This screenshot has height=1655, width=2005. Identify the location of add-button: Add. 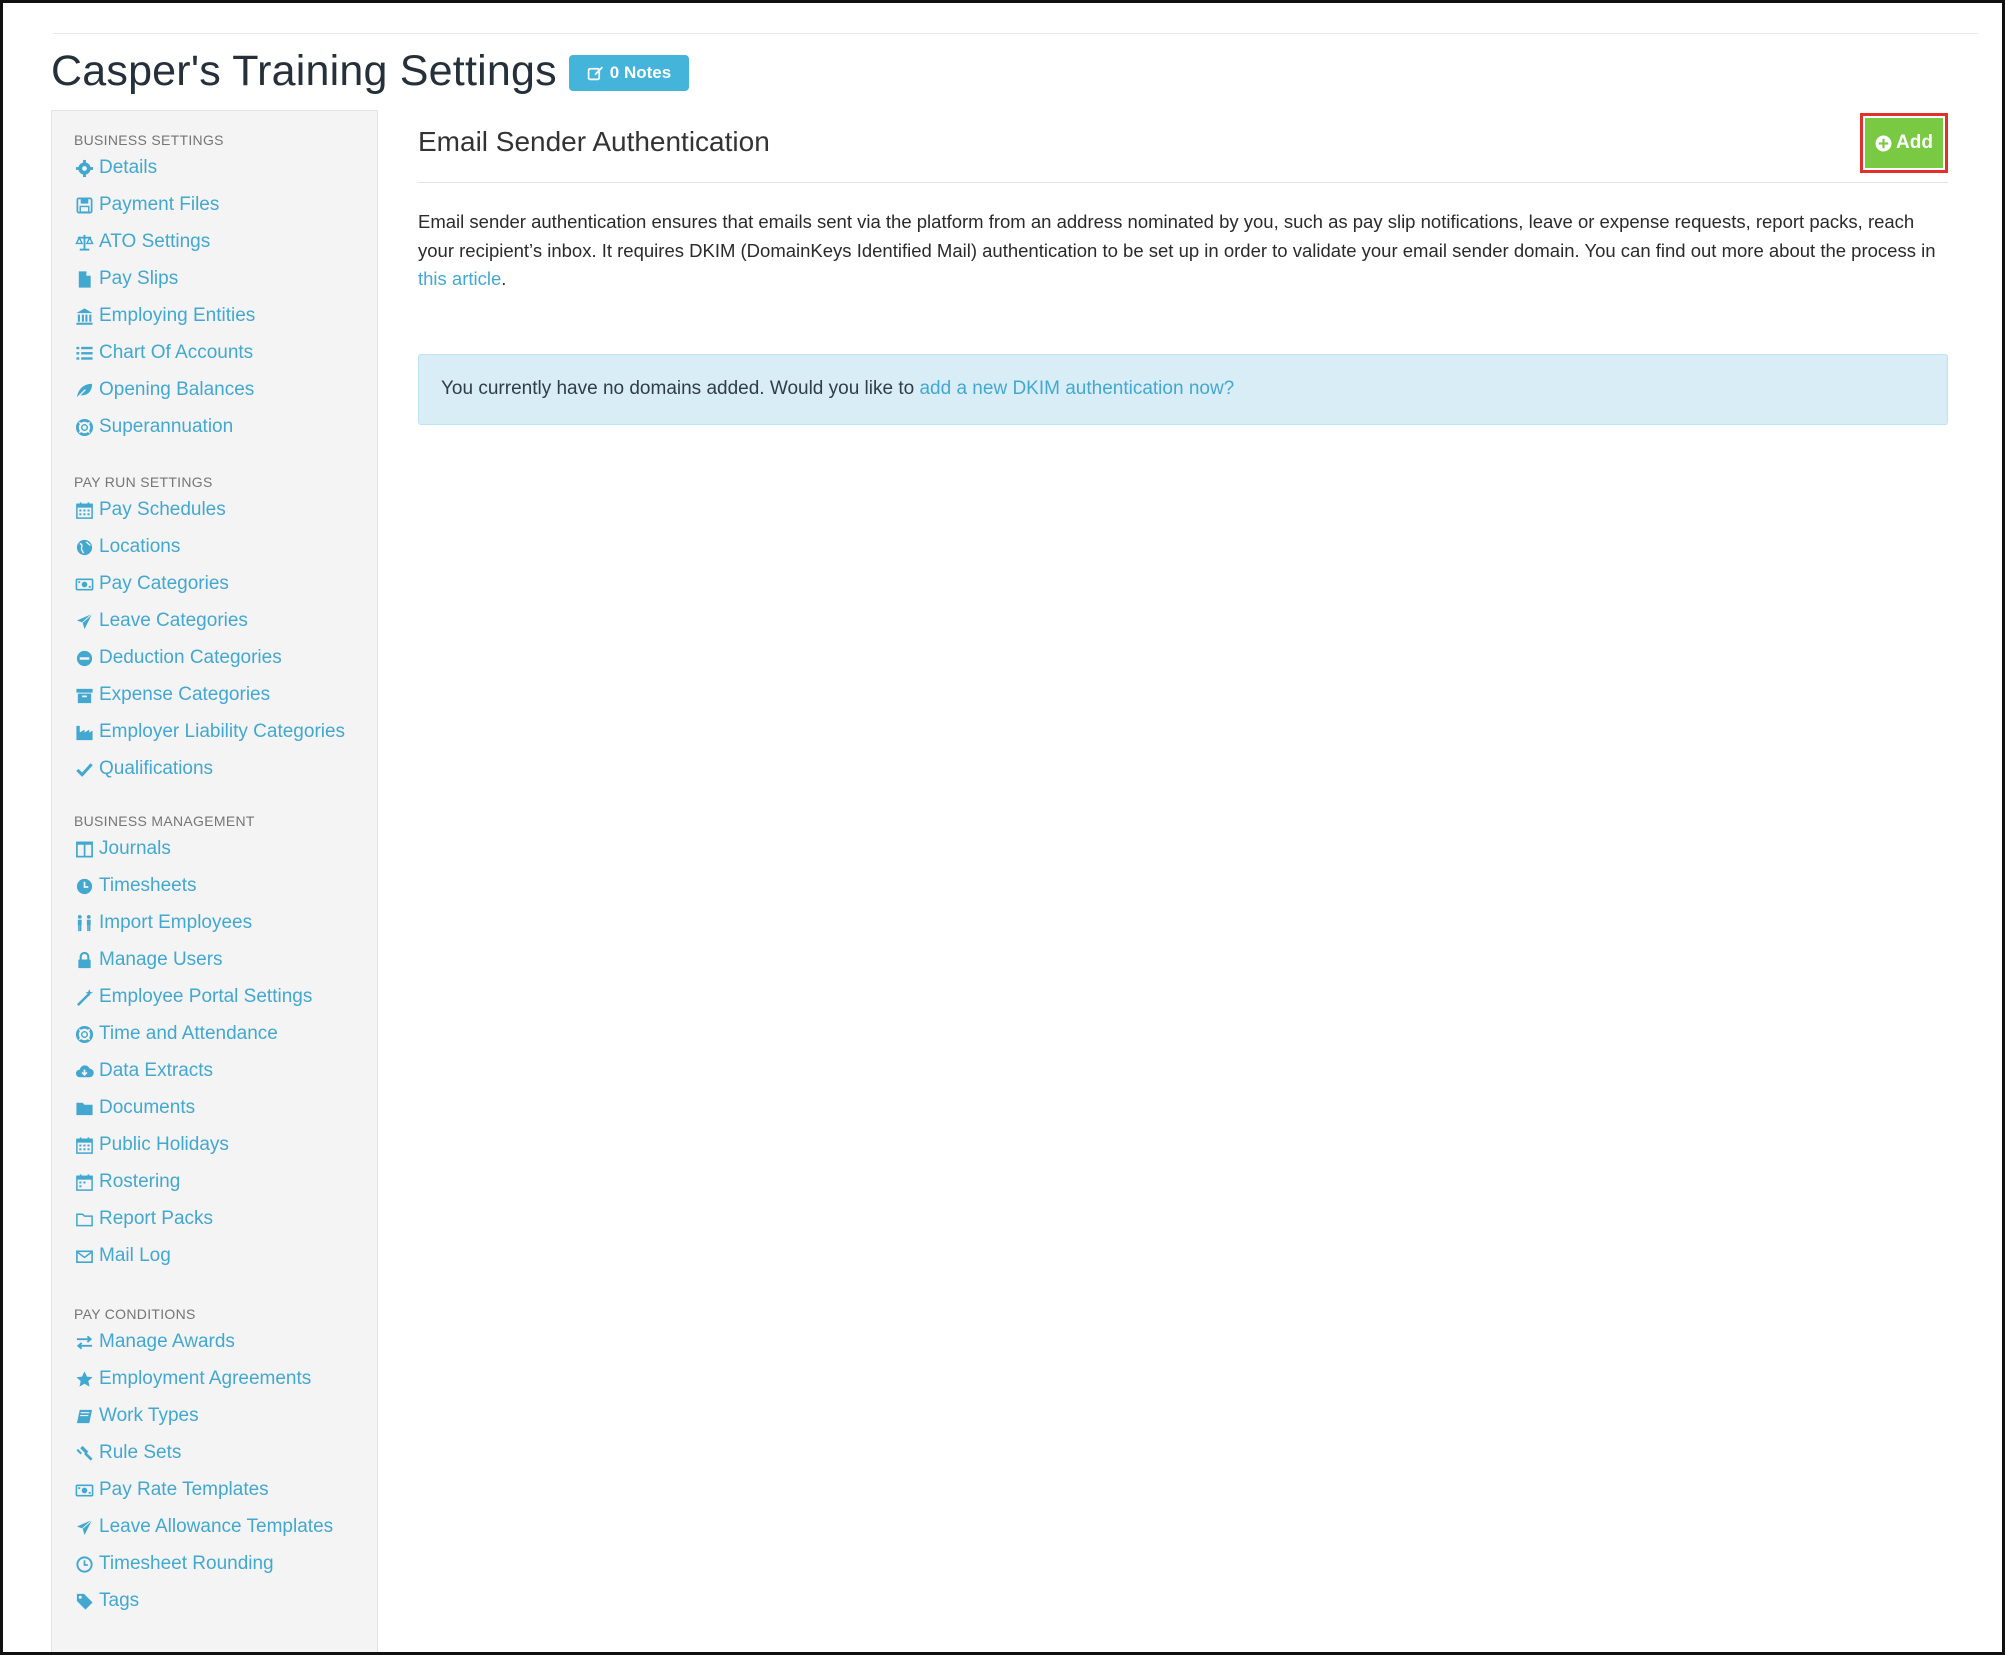
(1904, 143).